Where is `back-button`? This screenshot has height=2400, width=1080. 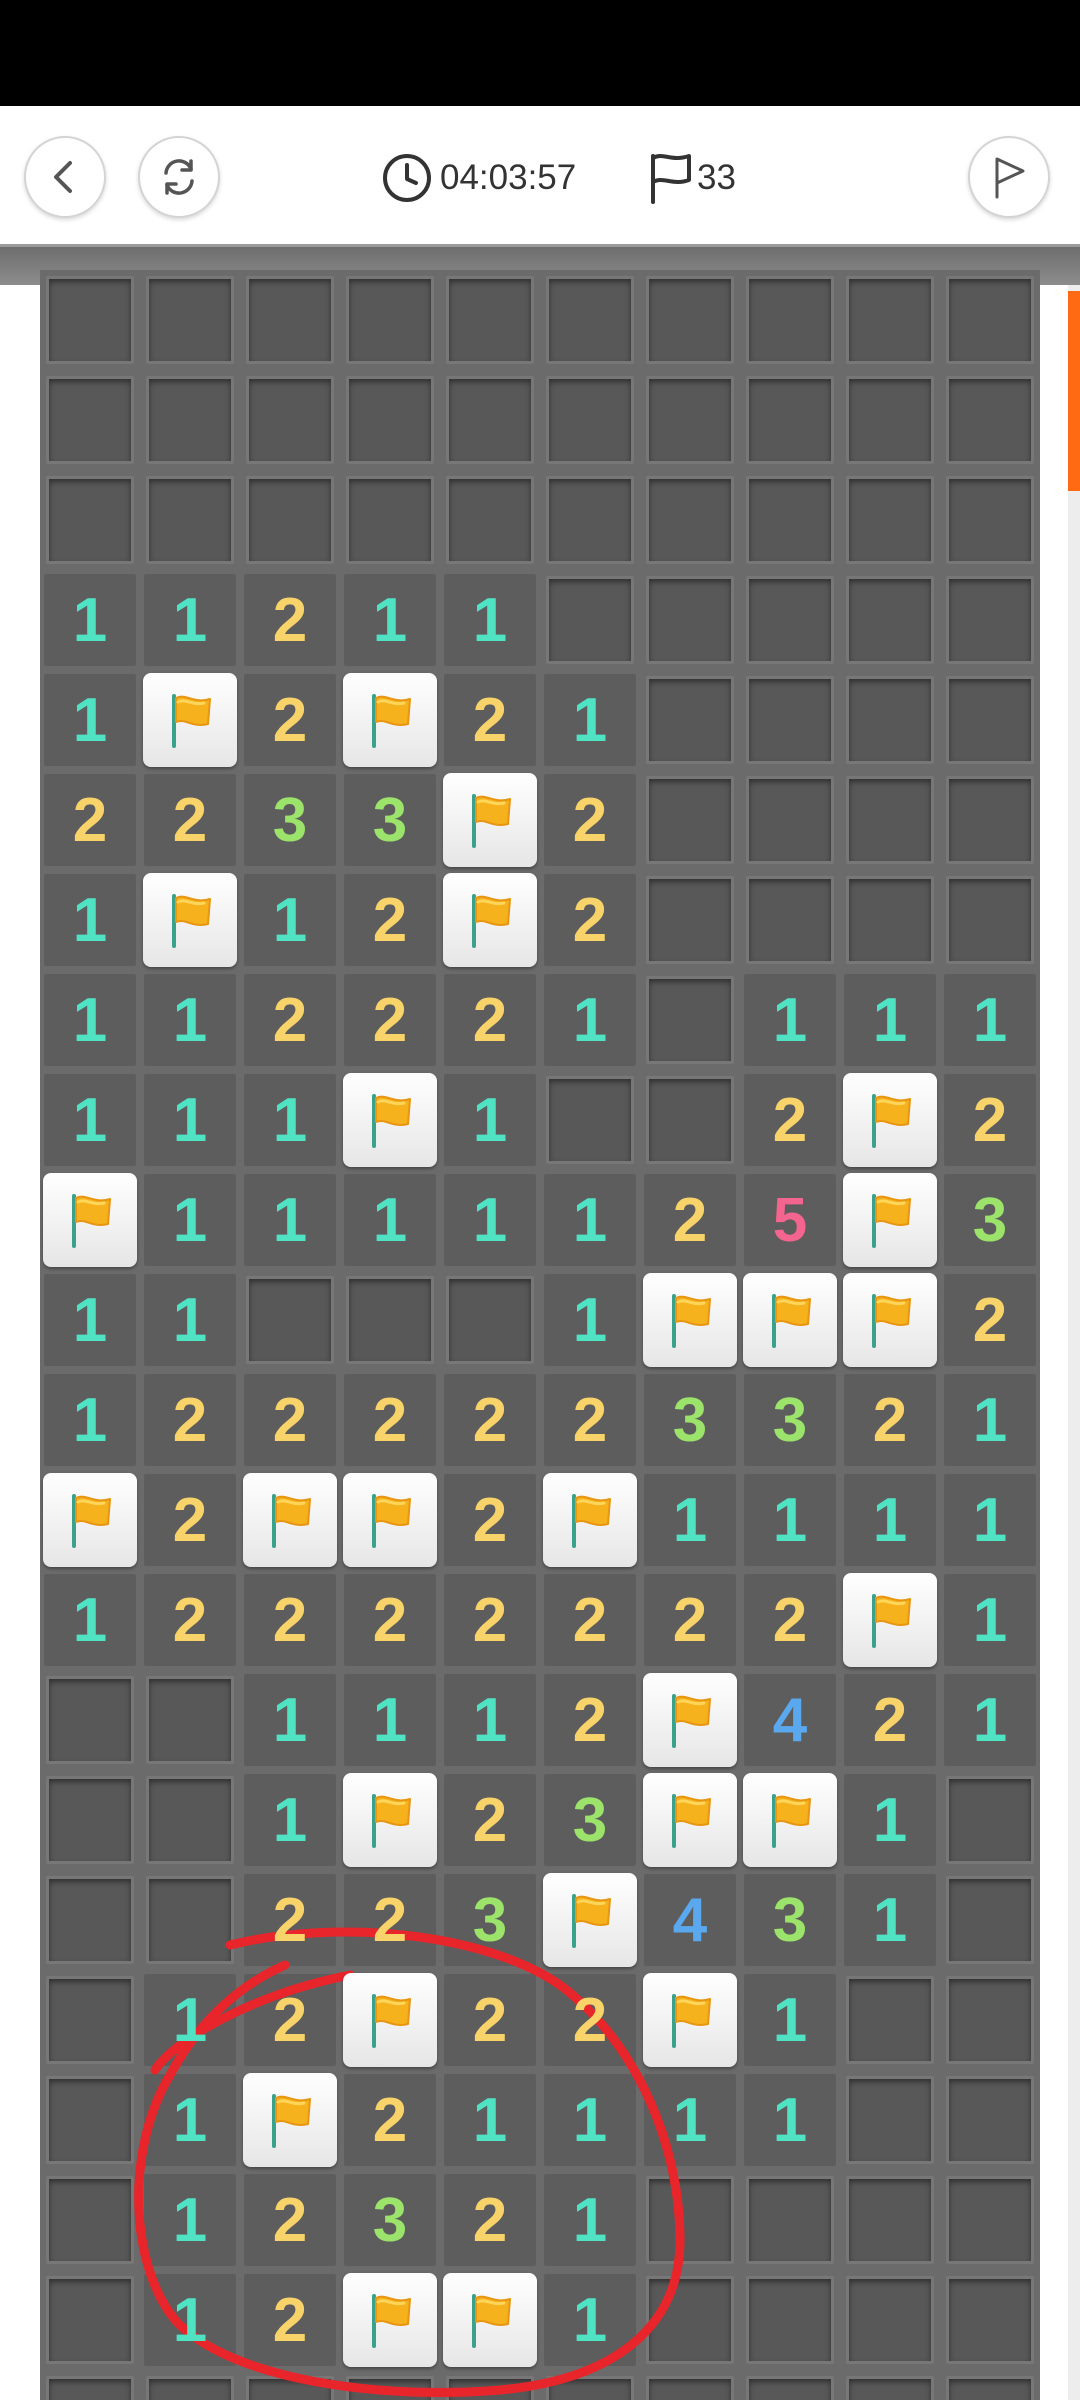
back-button is located at coordinates (65, 177).